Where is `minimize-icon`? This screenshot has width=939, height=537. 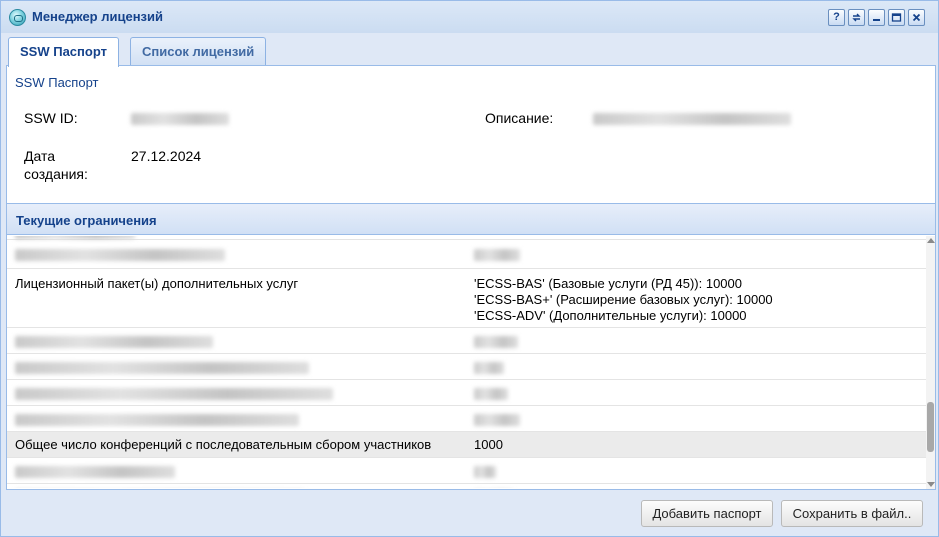 minimize-icon is located at coordinates (876, 17).